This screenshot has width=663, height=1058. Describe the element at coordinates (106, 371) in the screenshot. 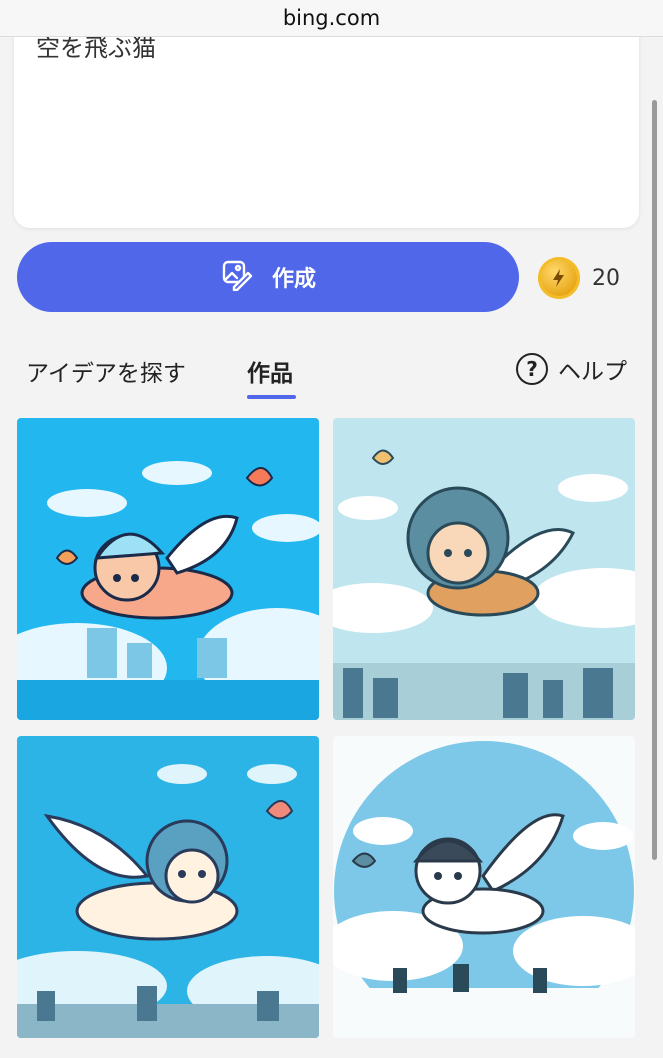

I see `tab-explore-ideas: アイデアを探す` at that location.